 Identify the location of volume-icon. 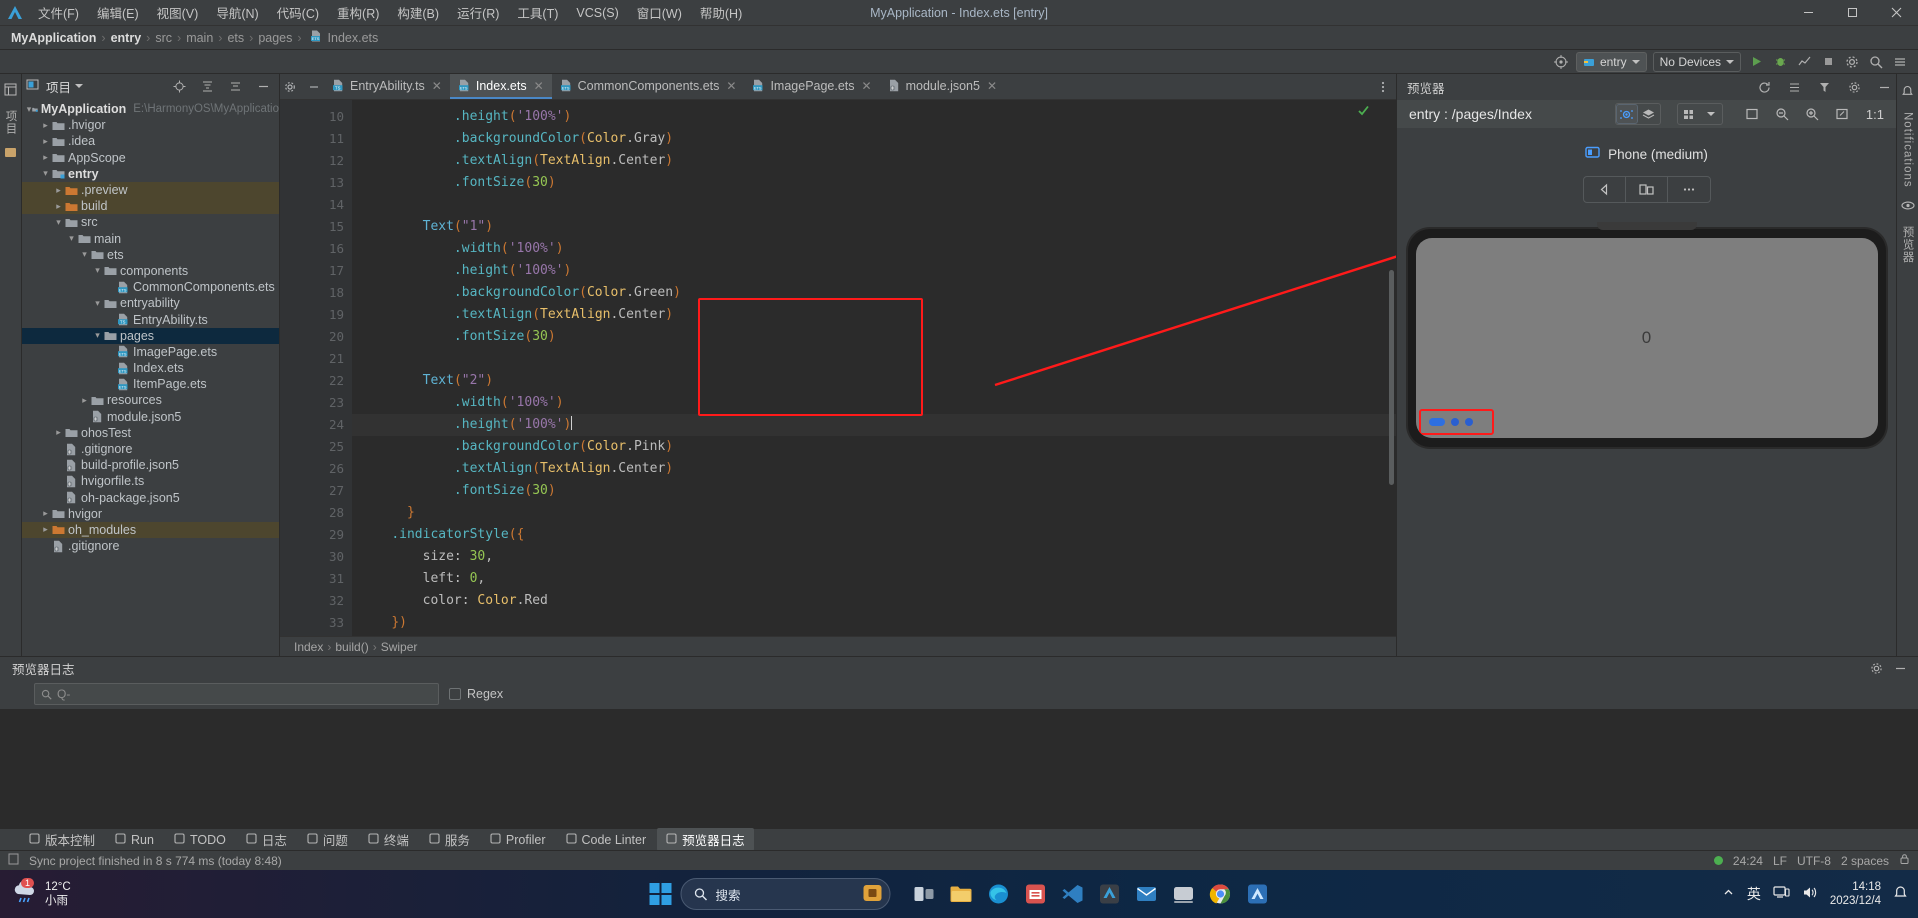
(1810, 894).